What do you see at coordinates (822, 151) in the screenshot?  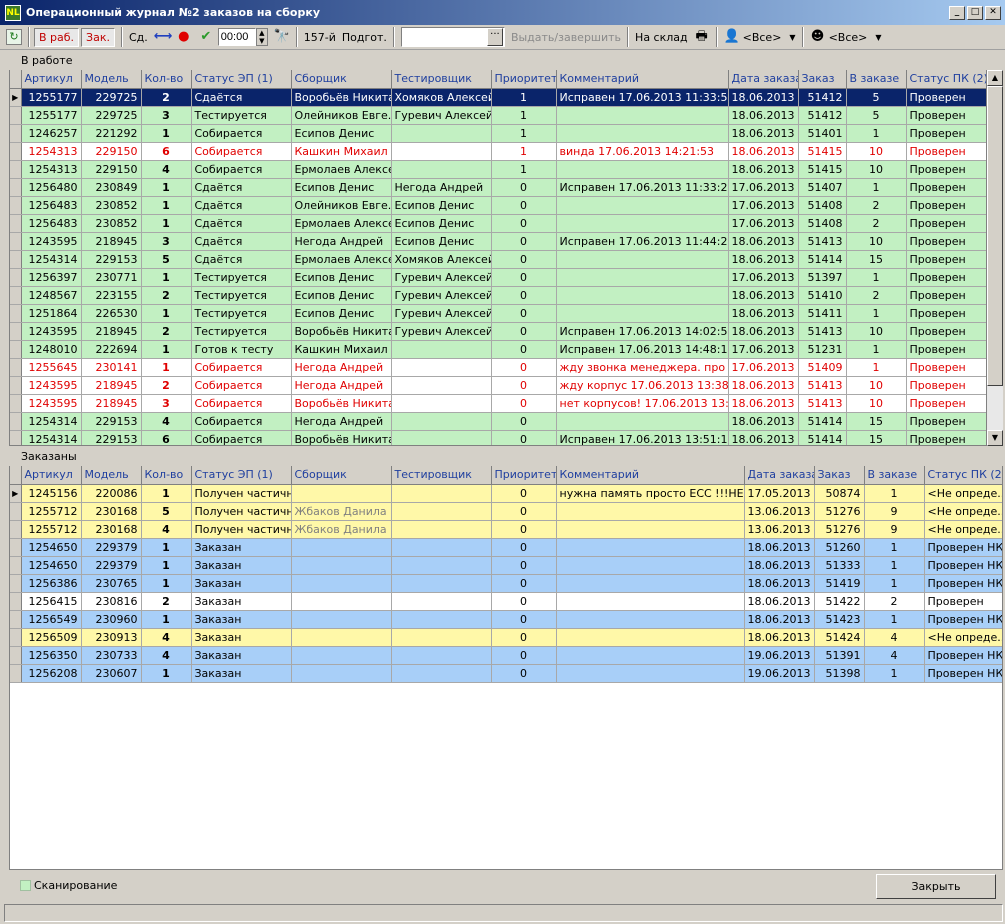 I see `order-number-cell: 51415` at bounding box center [822, 151].